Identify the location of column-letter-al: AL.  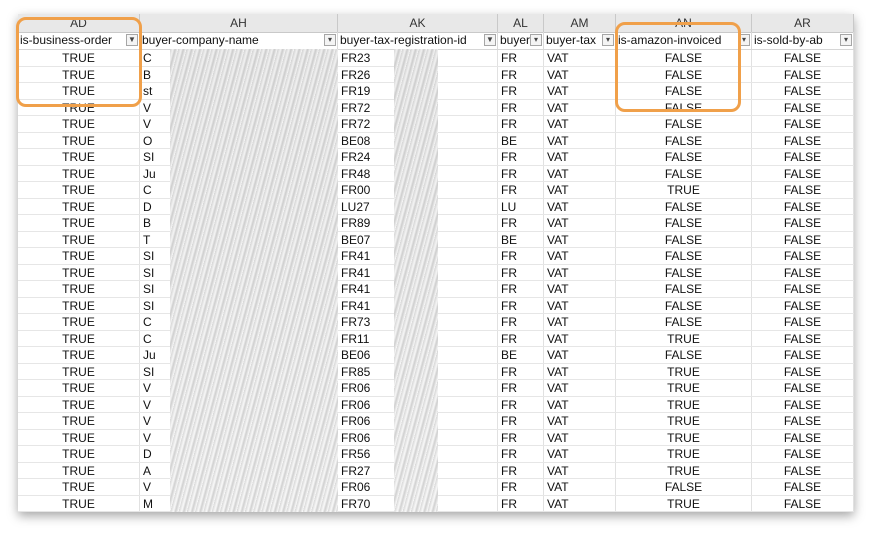
(521, 23).